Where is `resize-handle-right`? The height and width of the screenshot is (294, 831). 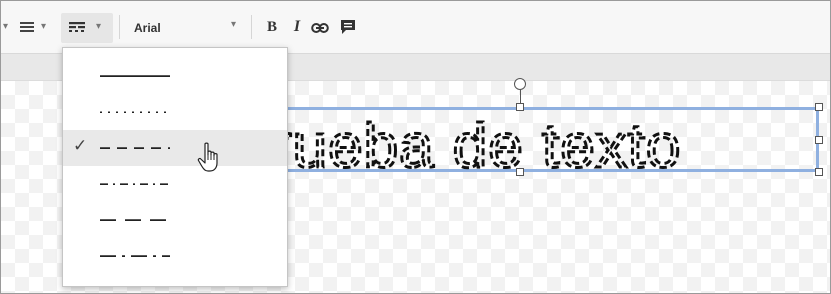
resize-handle-right is located at coordinates (819, 140).